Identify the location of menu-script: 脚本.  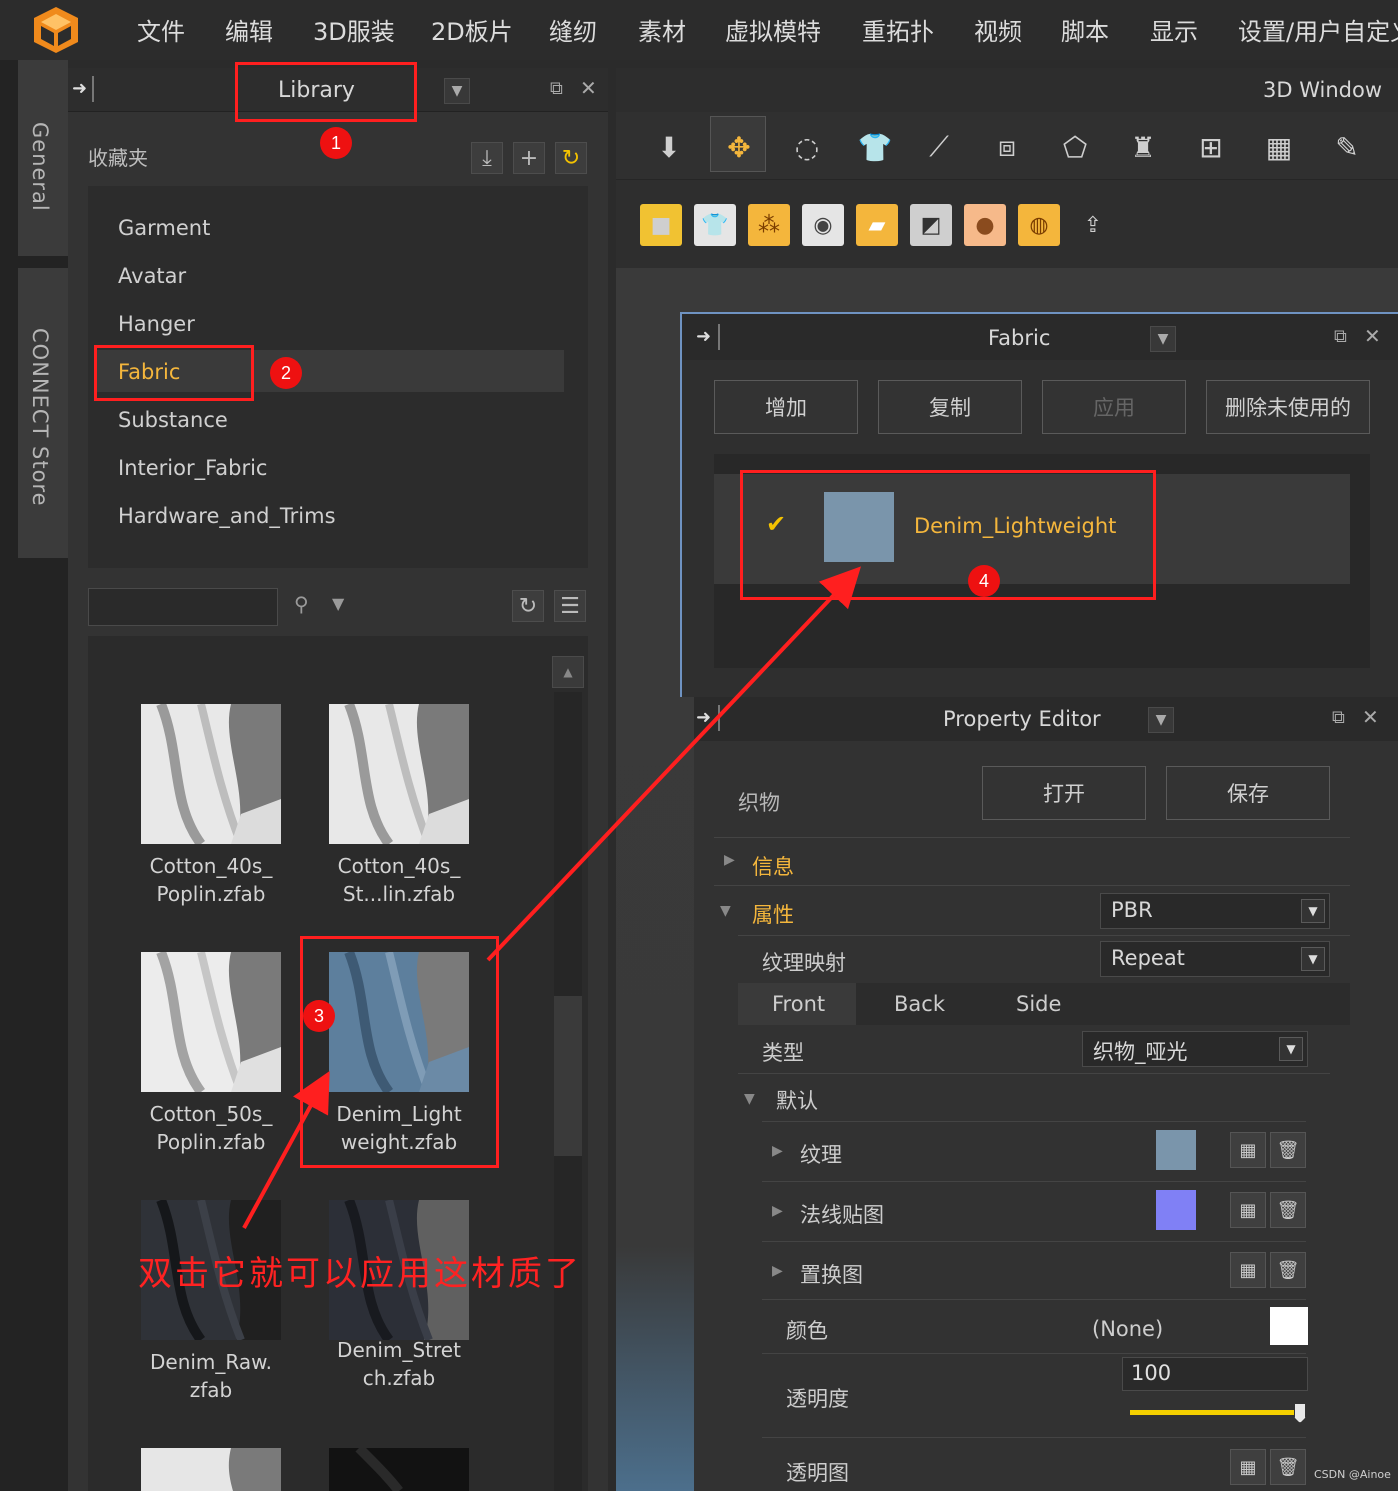
(1085, 29).